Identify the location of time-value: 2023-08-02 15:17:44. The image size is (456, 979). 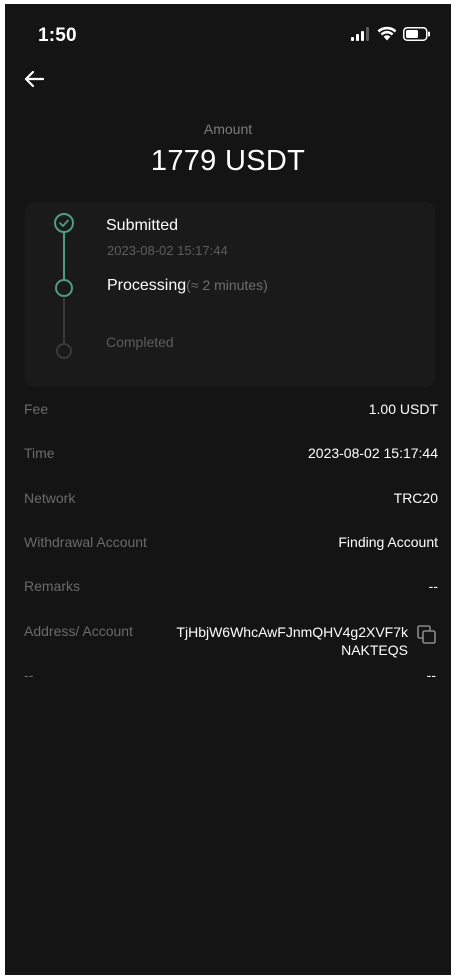
(373, 453).